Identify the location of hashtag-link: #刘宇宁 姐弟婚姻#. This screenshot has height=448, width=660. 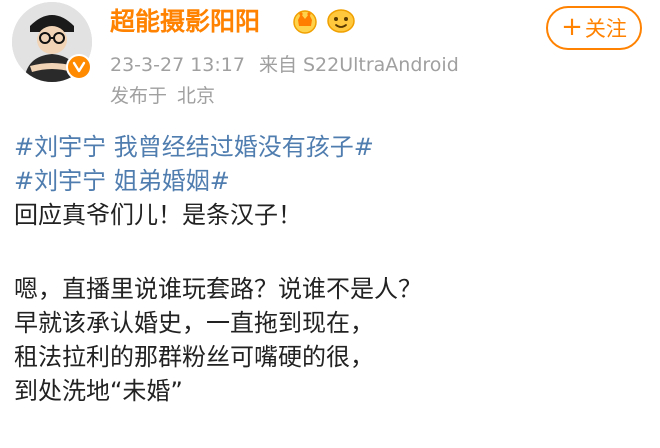
(334, 181).